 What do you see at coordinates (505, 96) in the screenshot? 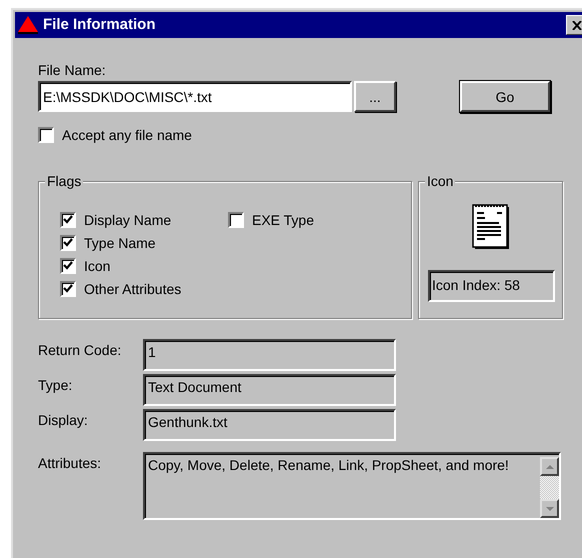
I see `go-button: Go` at bounding box center [505, 96].